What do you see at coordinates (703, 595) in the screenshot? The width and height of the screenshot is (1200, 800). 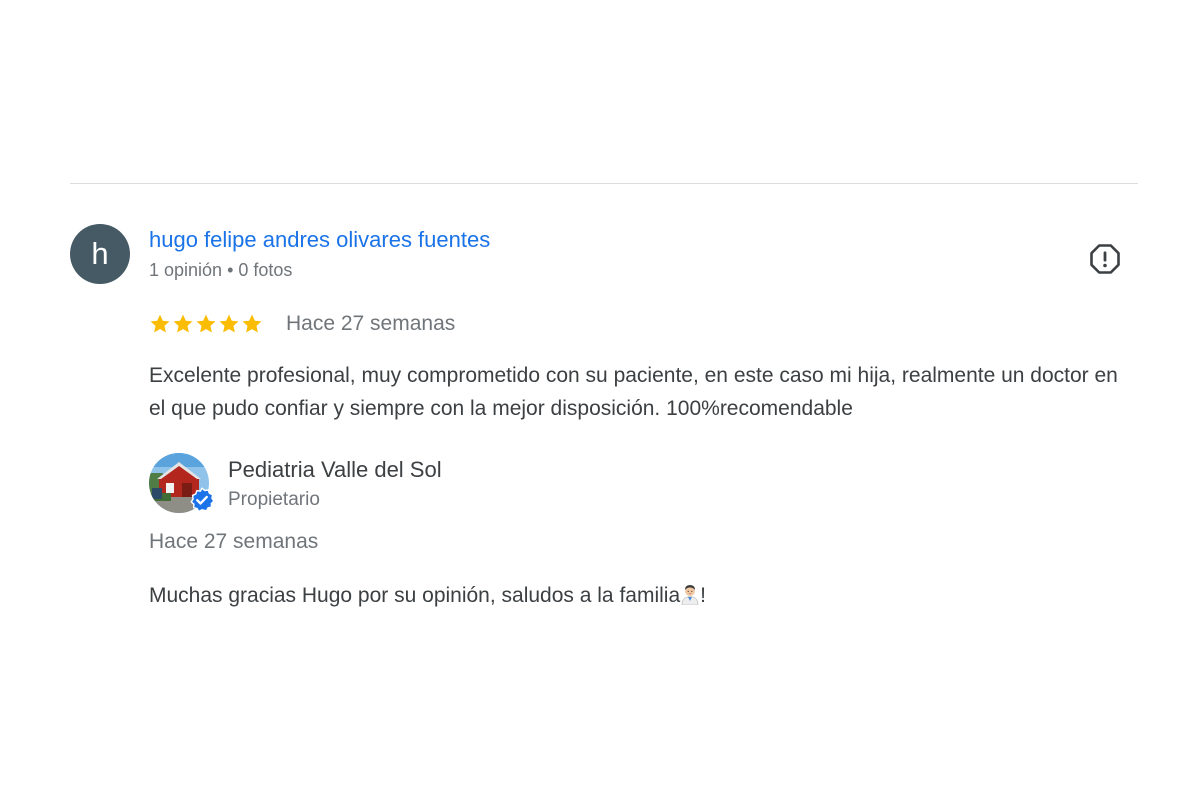 I see `reply-text-end: !` at bounding box center [703, 595].